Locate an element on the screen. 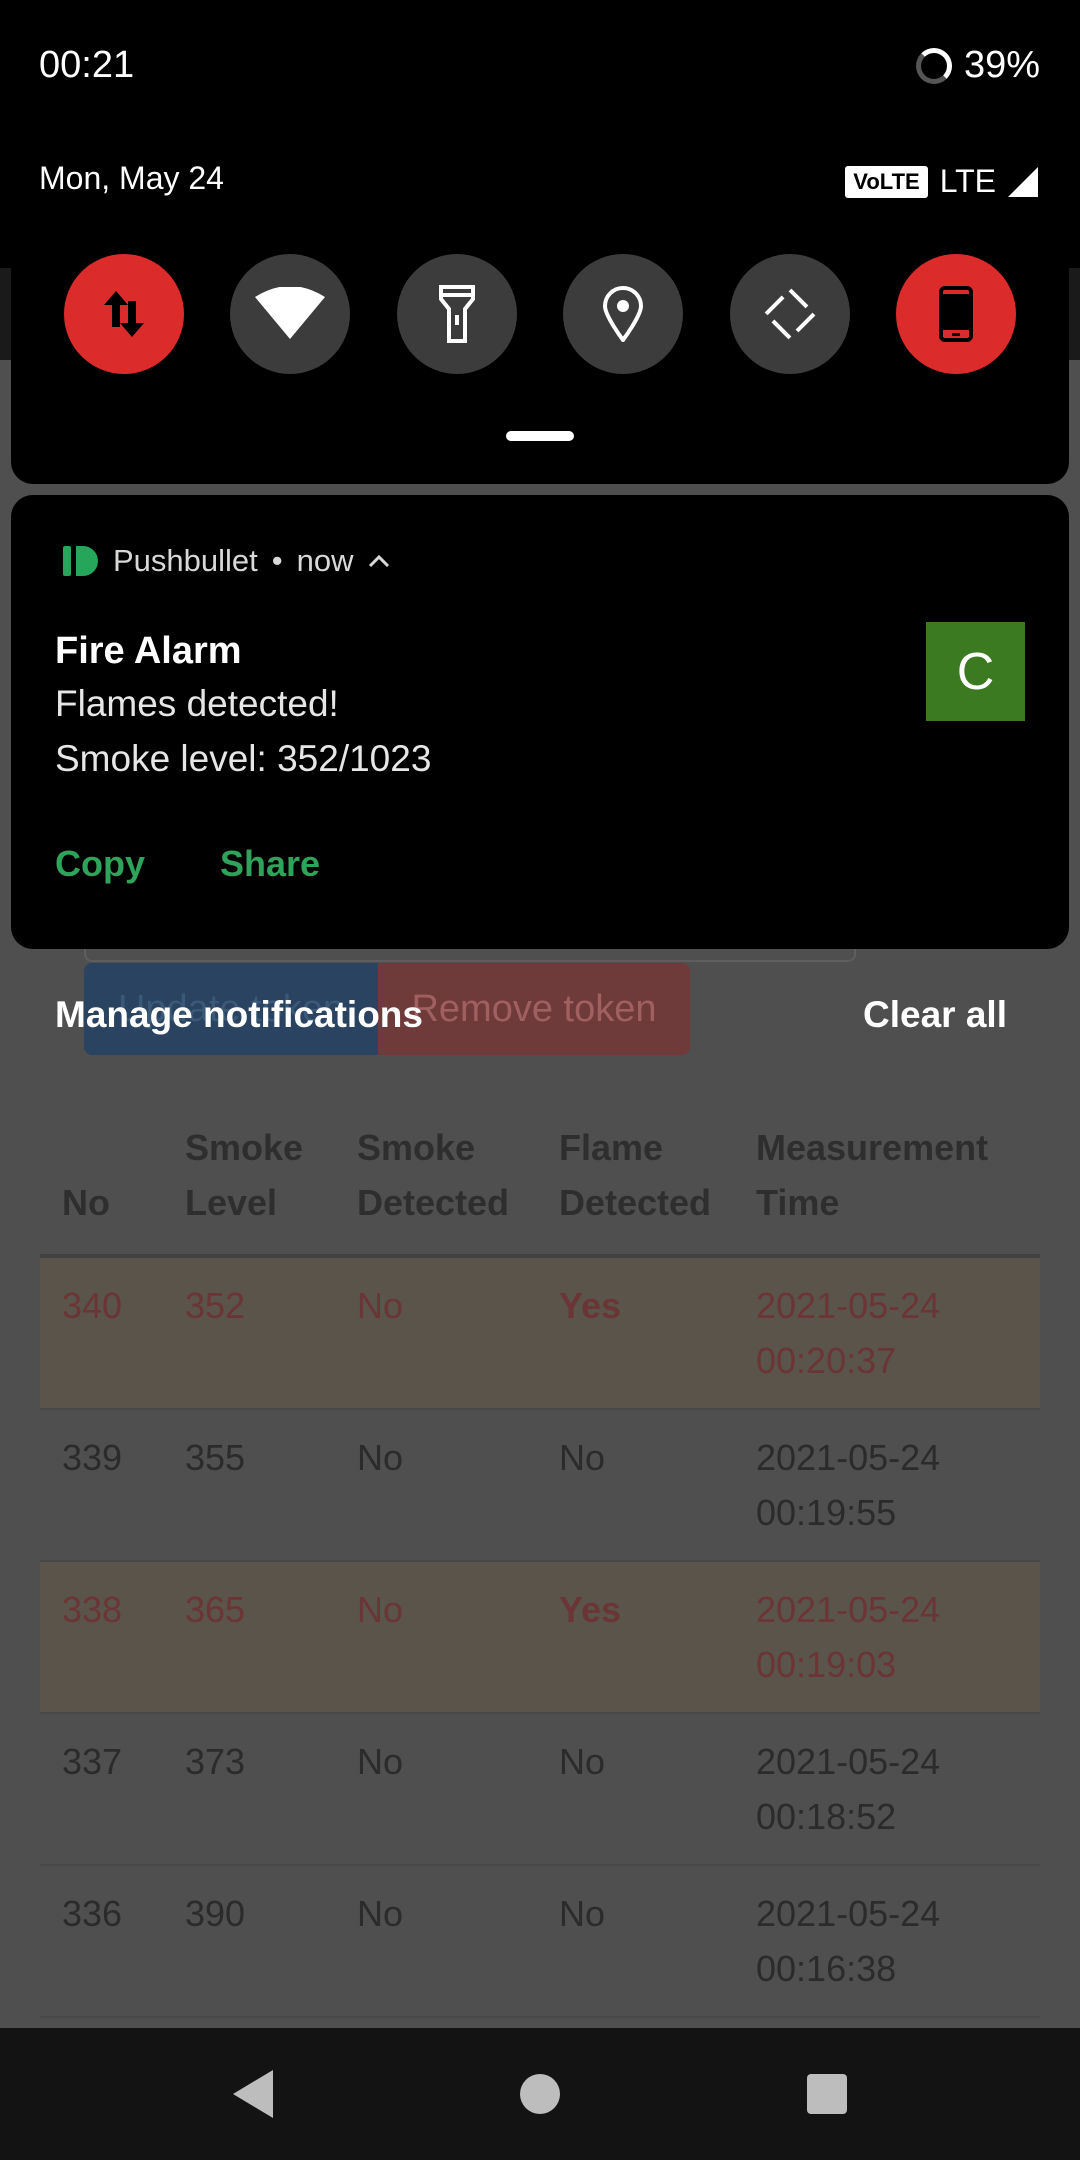  location-icon is located at coordinates (623, 314).